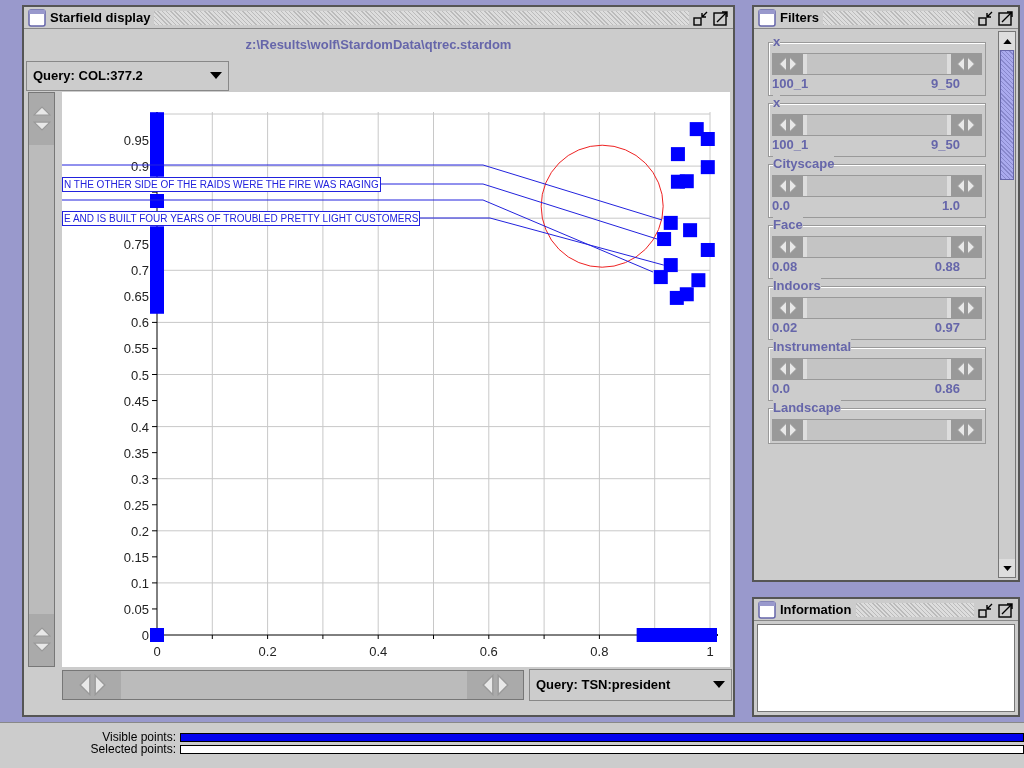  What do you see at coordinates (799, 17) in the screenshot?
I see `window-title: Filters` at bounding box center [799, 17].